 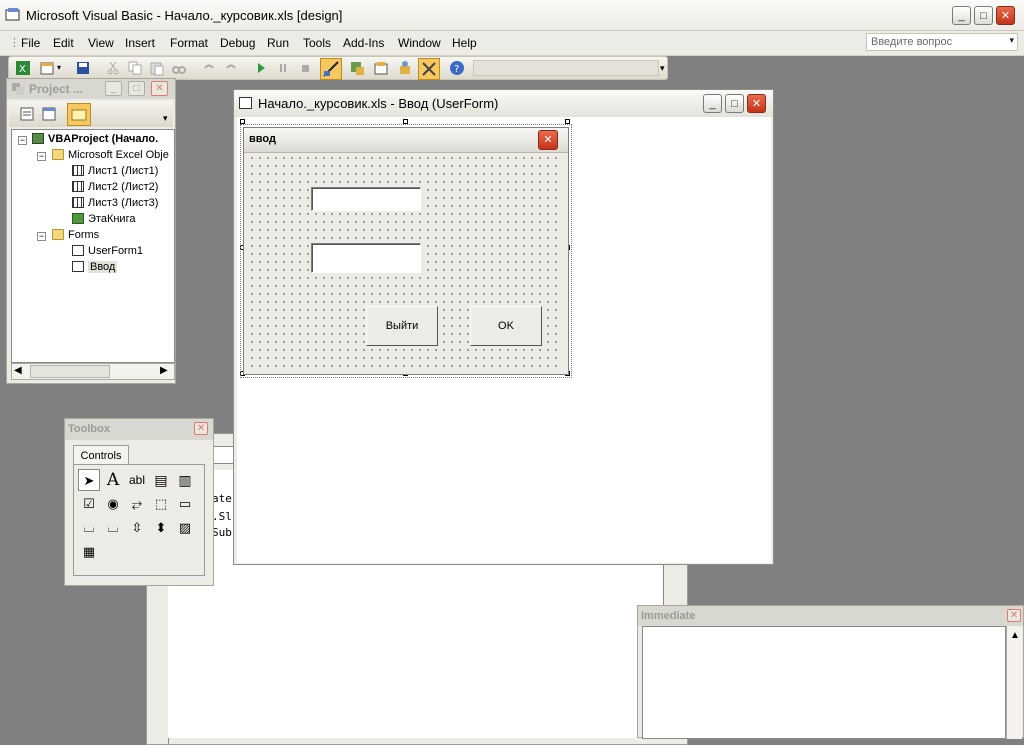 I want to click on toggle-folders-icon, so click(x=79, y=114).